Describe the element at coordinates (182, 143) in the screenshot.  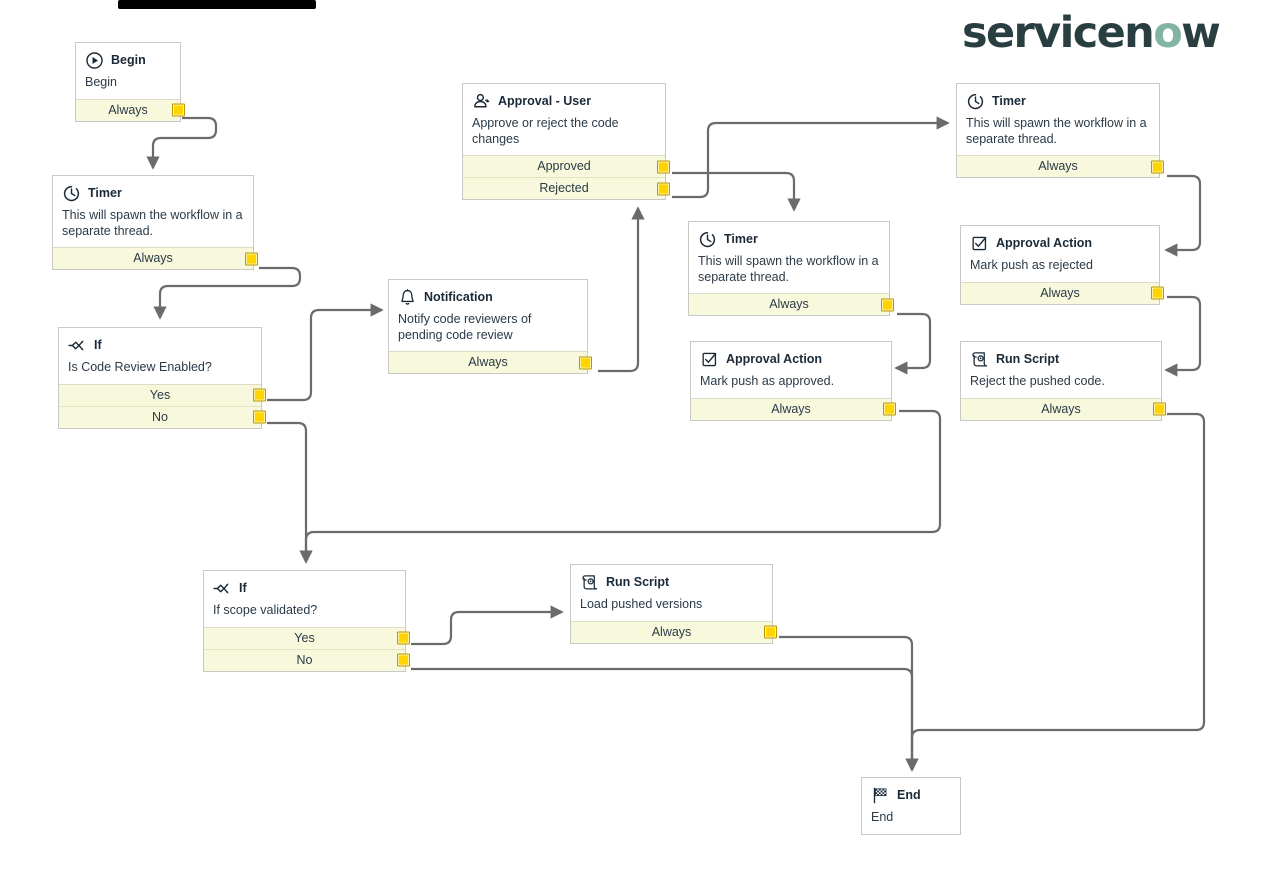
I see `link-begin-to-timer-left` at that location.